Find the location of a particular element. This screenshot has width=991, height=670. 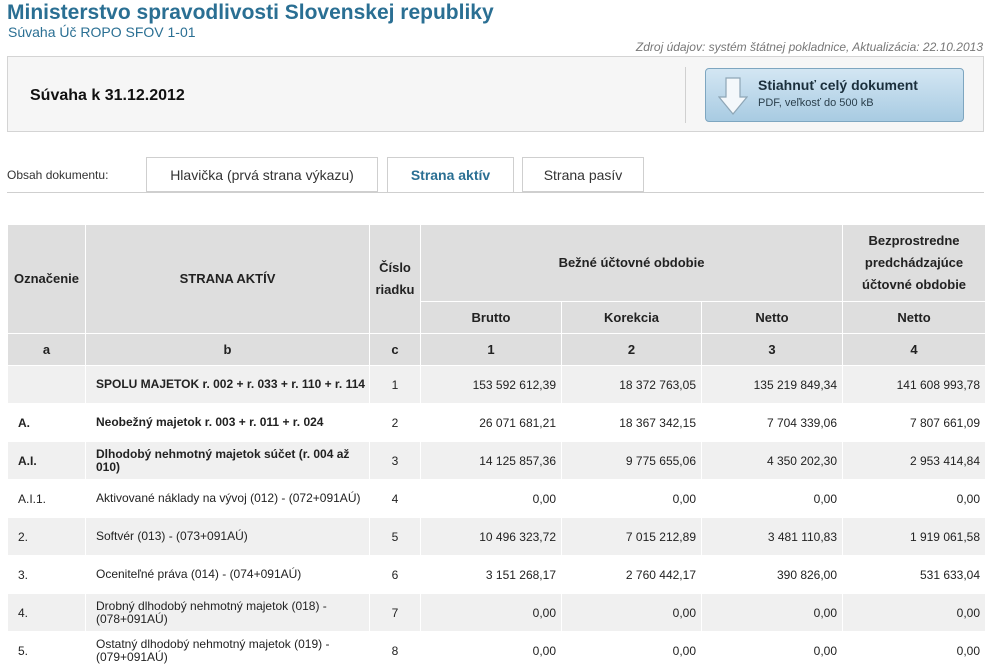

row-number: 3 is located at coordinates (395, 460).